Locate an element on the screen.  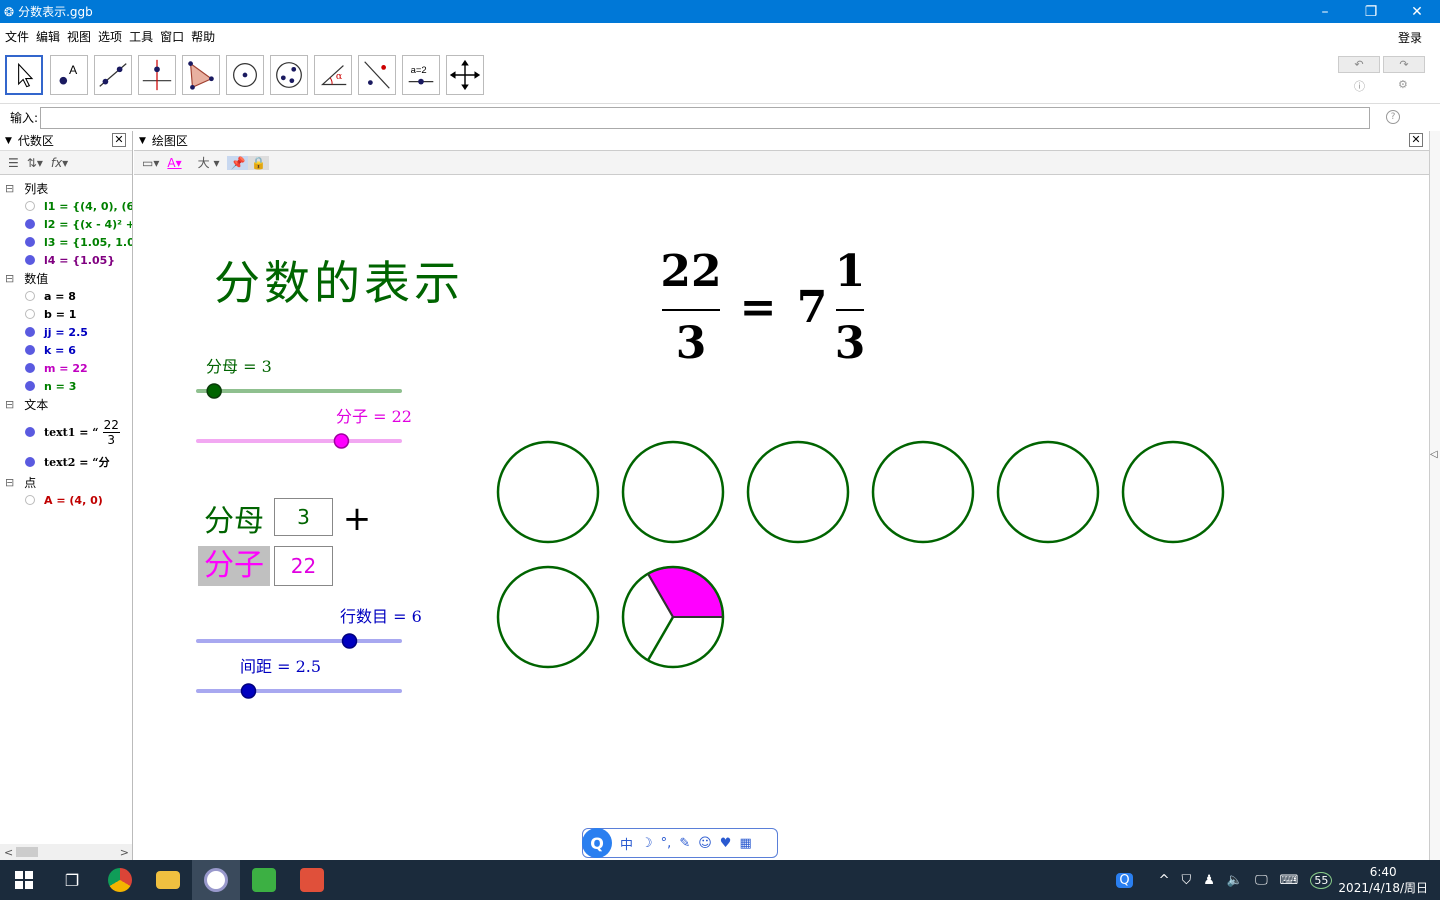
lock-icon: 🔒 is located at coordinates (259, 162).